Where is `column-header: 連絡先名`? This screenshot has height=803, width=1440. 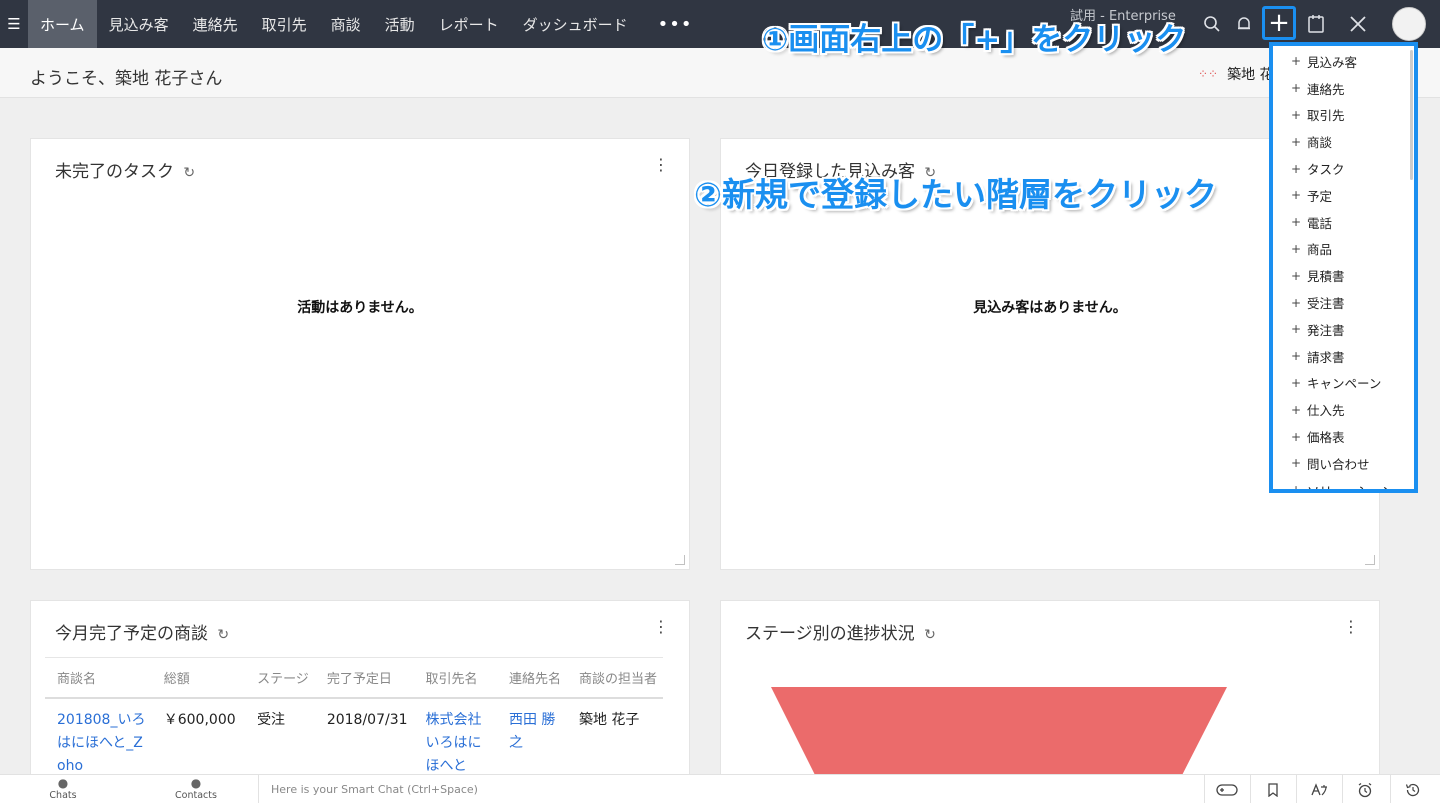 column-header: 連絡先名 is located at coordinates (531, 678).